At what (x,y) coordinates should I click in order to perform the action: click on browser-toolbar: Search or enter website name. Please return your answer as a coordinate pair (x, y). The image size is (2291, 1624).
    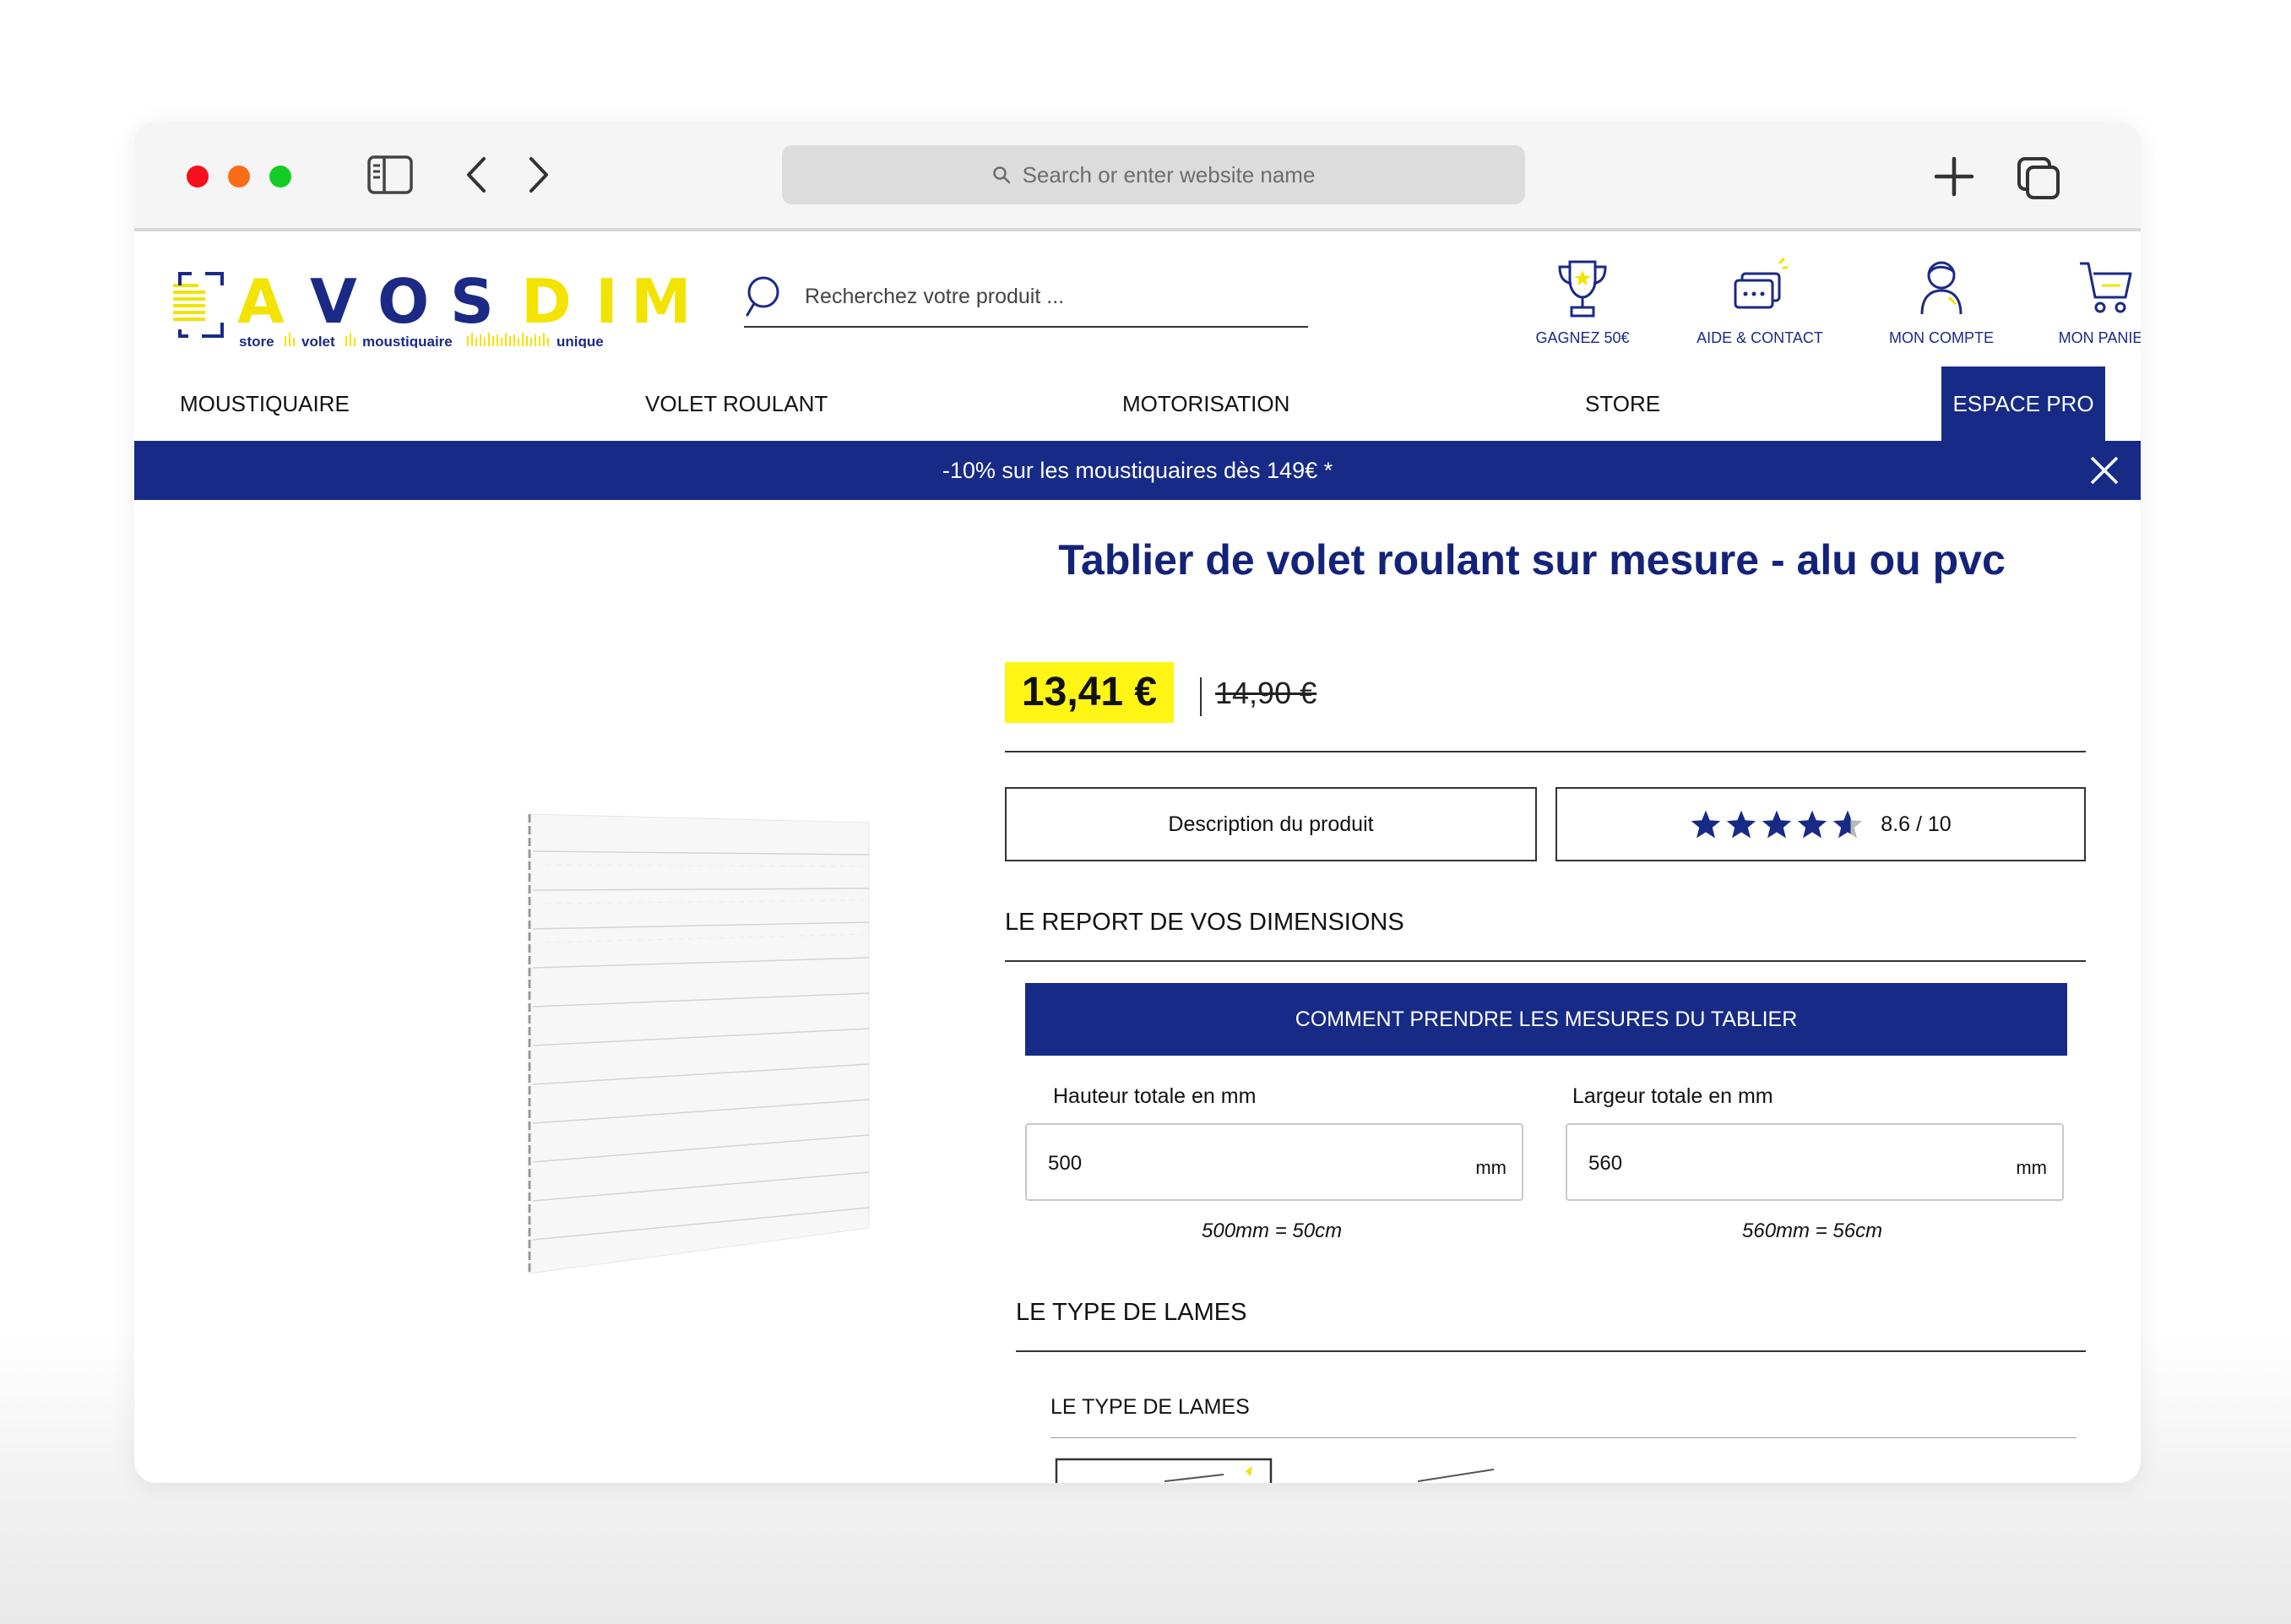
    Looking at the image, I should click on (1138, 176).